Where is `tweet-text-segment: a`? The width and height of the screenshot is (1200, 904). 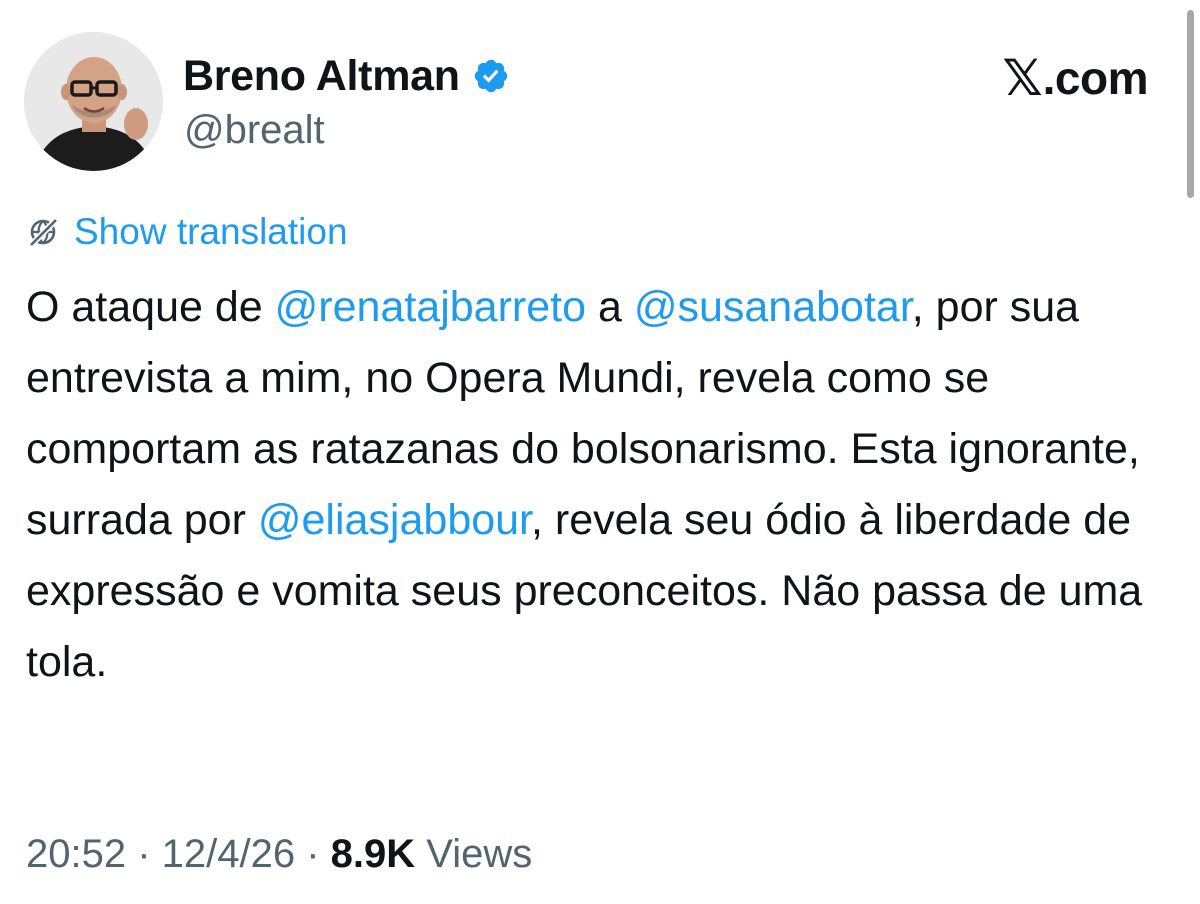 tweet-text-segment: a is located at coordinates (610, 307).